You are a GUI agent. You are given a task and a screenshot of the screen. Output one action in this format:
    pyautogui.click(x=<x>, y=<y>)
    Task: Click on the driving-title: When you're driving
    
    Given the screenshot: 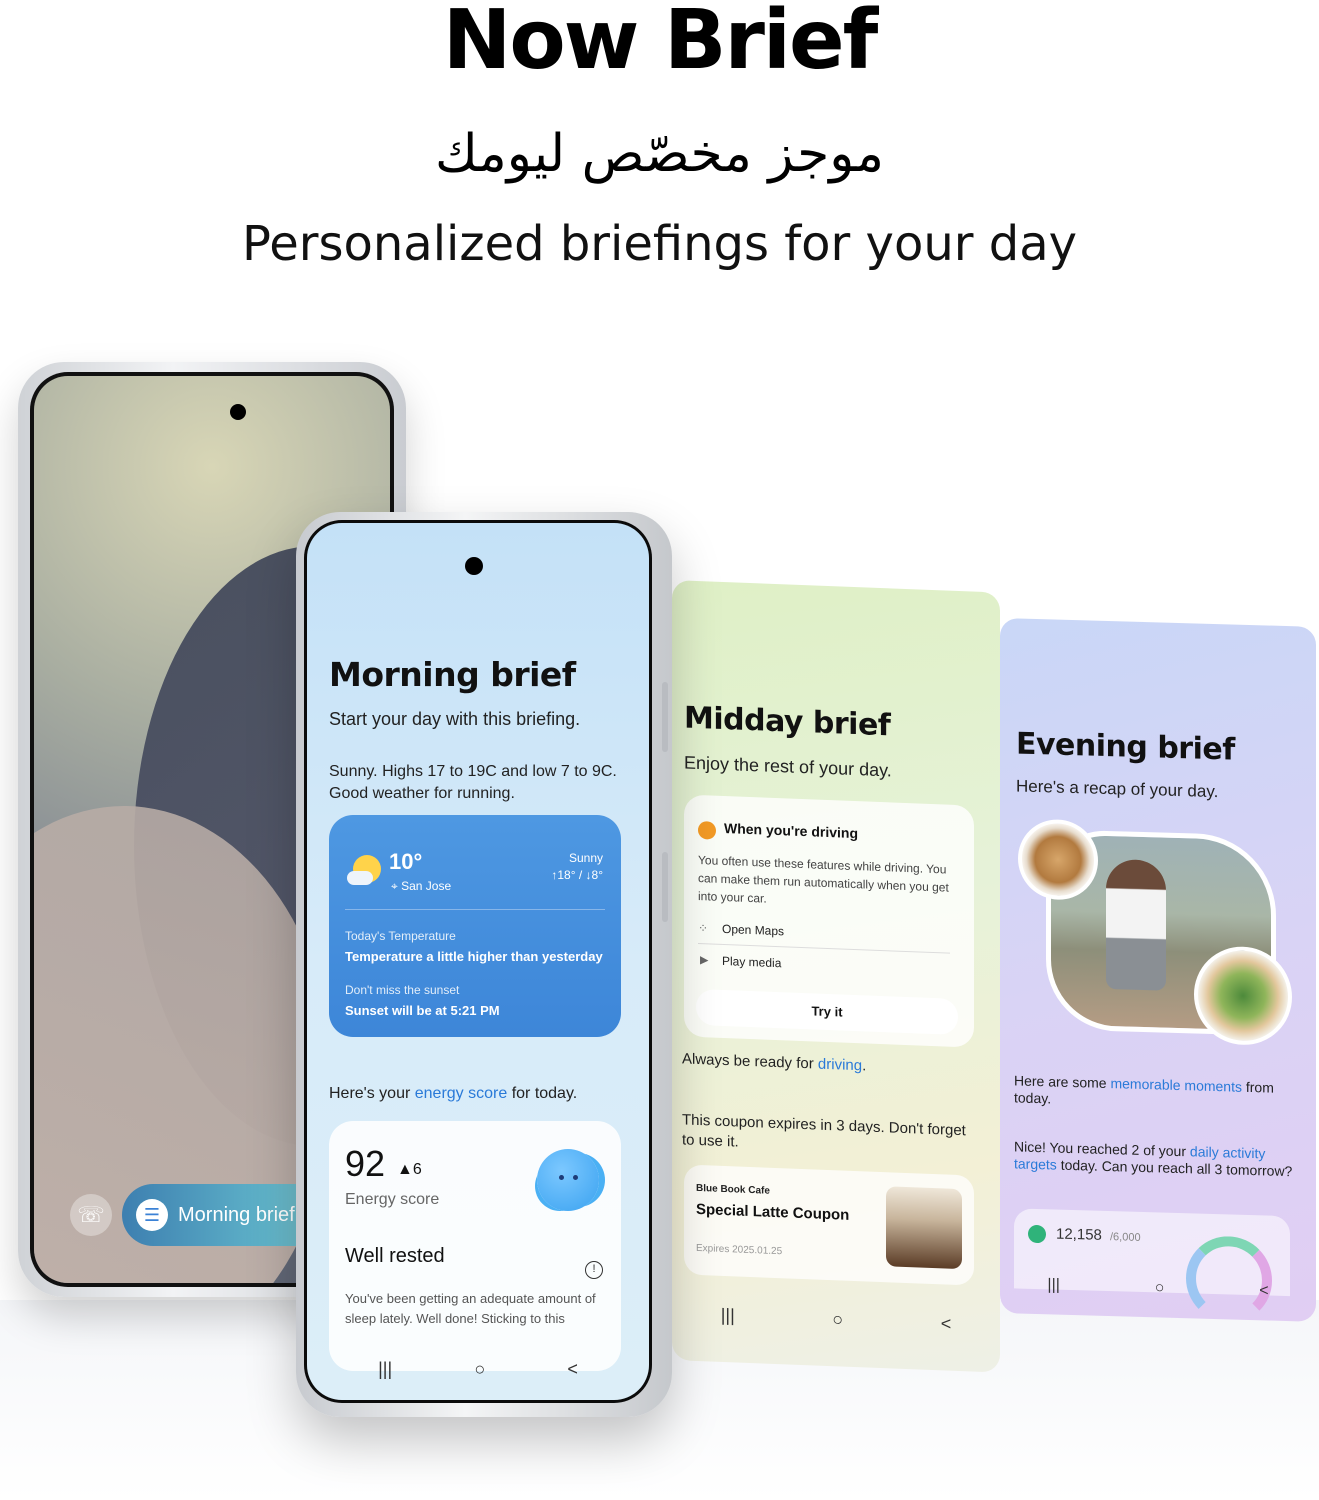 What is the action you would take?
    pyautogui.click(x=791, y=830)
    